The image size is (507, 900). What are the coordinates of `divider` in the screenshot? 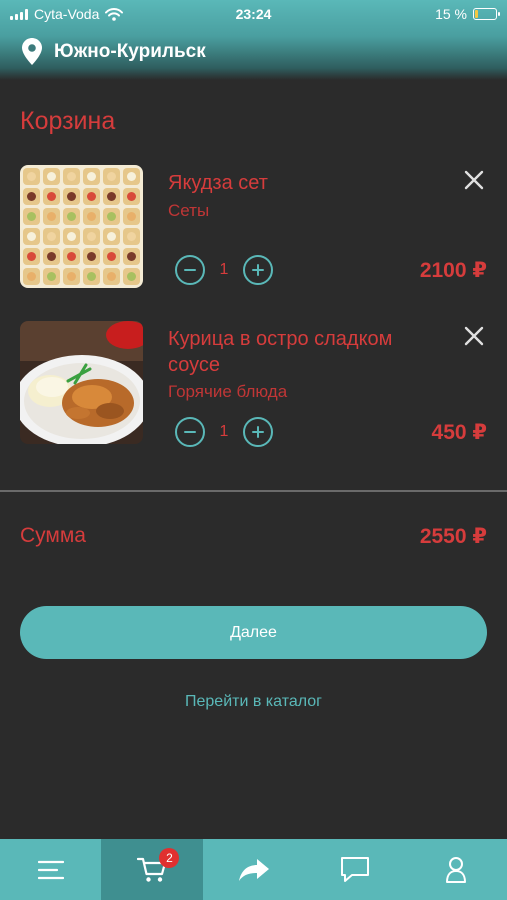 It's located at (253, 491).